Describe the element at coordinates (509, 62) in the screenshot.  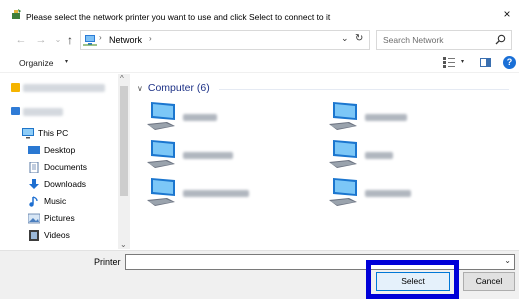
I see `help-icon: ?` at that location.